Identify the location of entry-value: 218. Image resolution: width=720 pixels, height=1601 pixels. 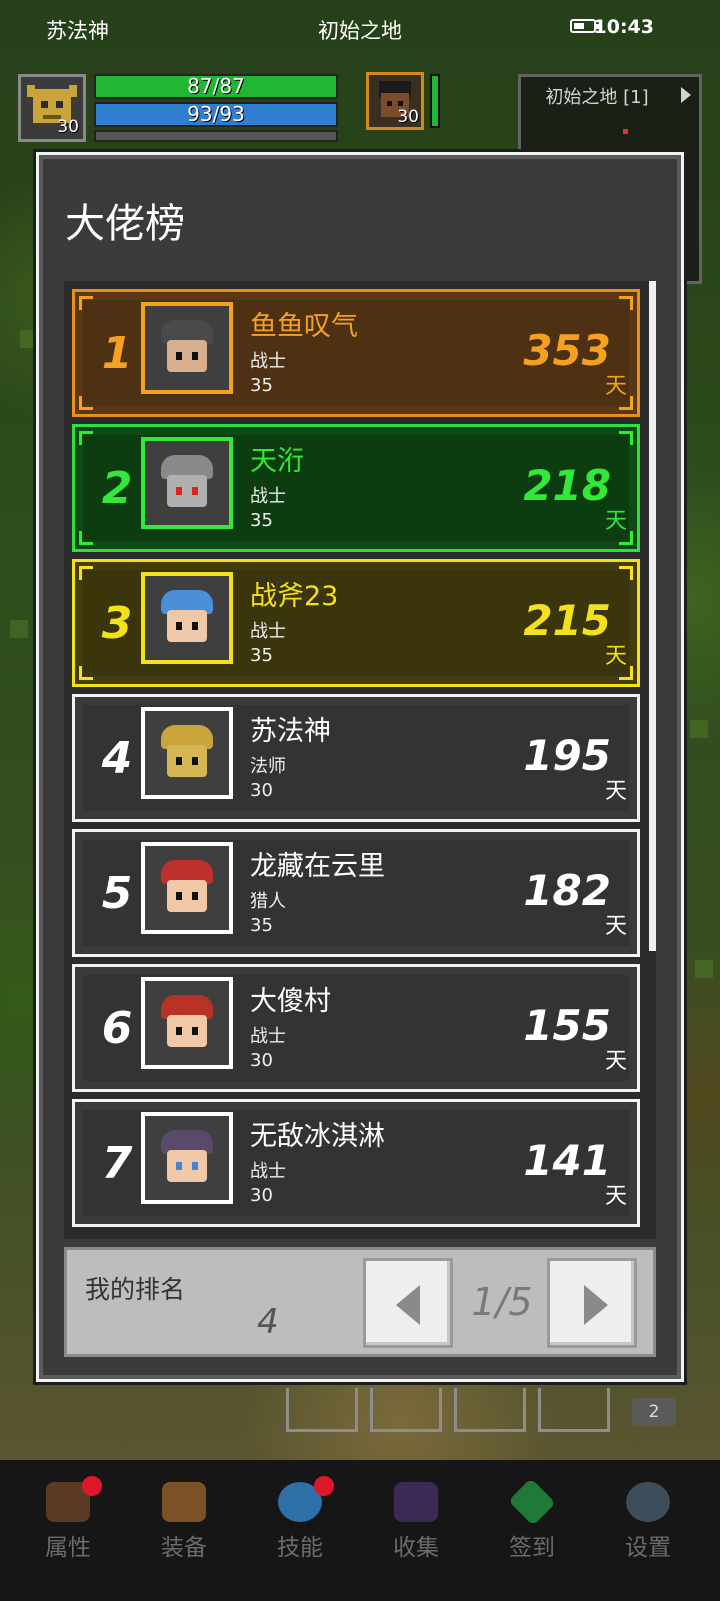
(567, 485).